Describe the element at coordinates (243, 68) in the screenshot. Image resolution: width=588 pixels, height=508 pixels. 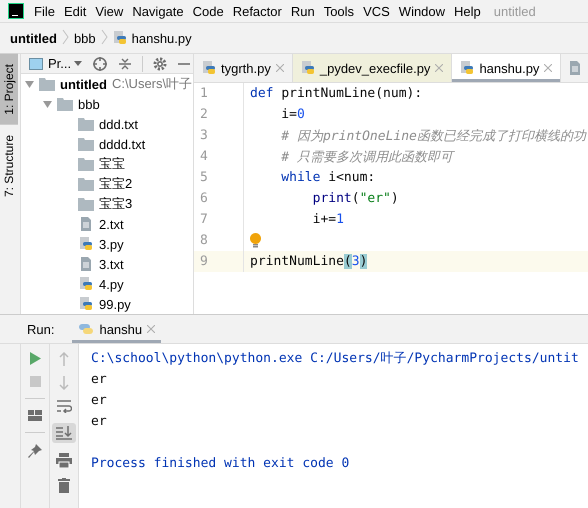
I see `editor-tab: tygrth.py` at that location.